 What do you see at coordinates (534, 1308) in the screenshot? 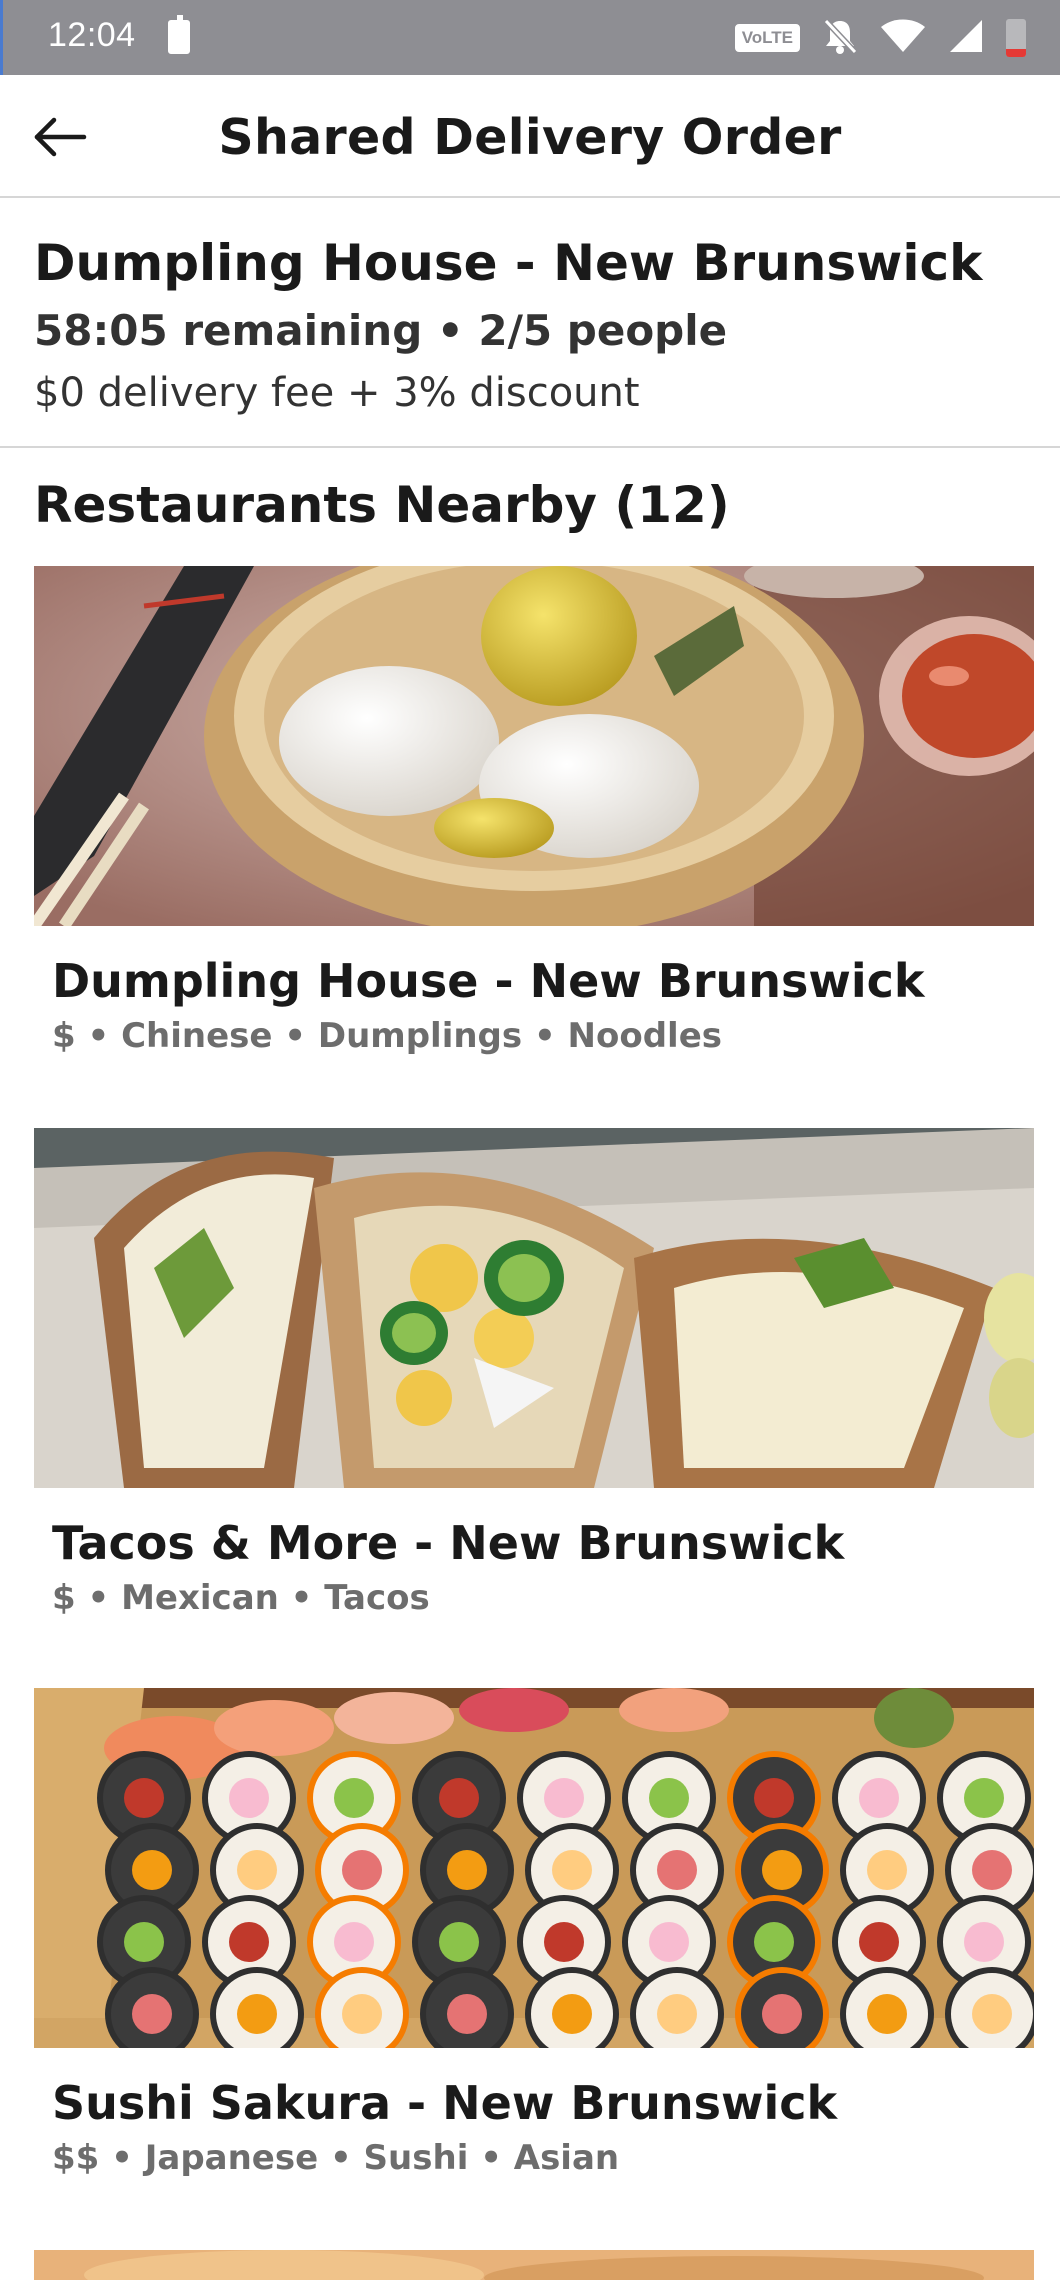
I see `tacos-photo` at bounding box center [534, 1308].